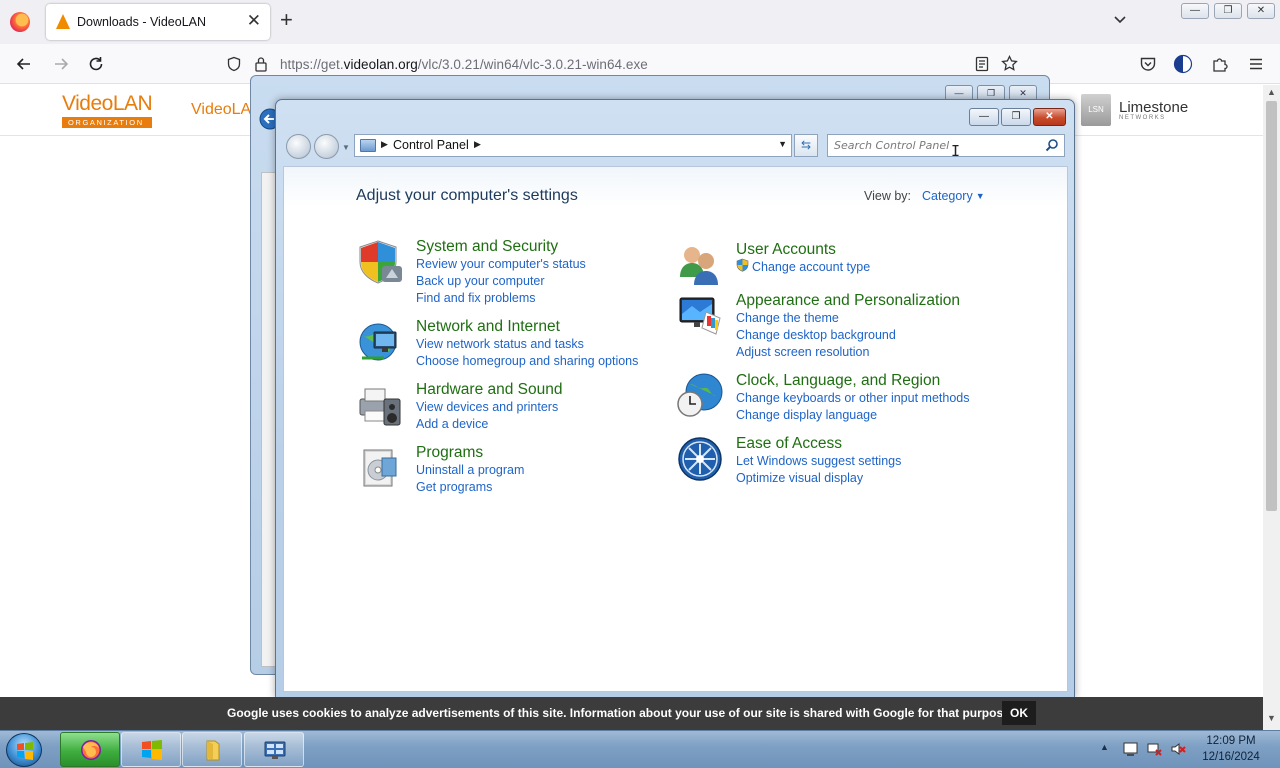  I want to click on users-icon, so click(700, 265).